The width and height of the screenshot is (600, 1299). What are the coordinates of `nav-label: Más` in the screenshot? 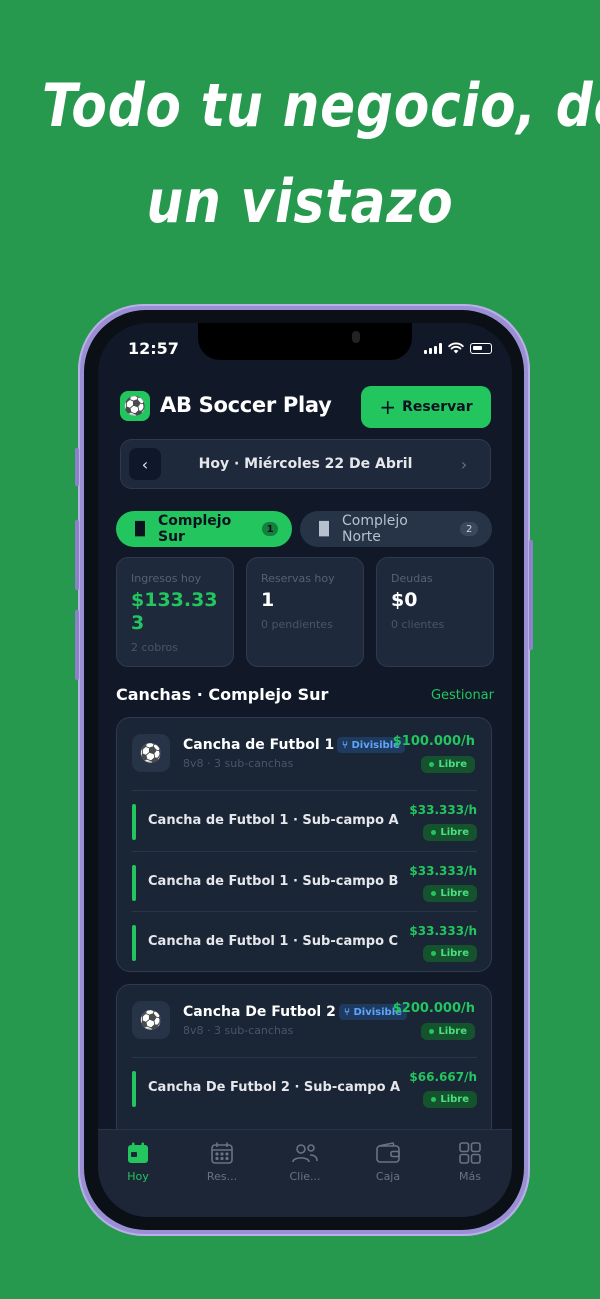 It's located at (470, 1176).